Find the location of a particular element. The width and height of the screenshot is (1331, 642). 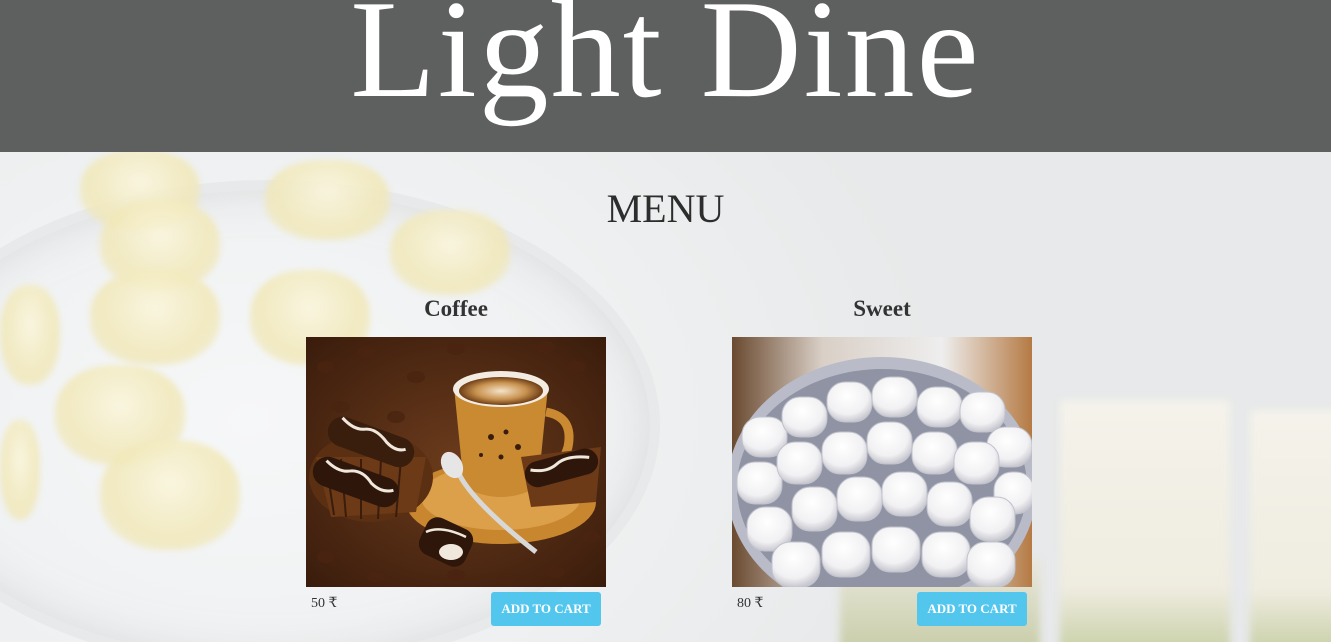

menu-item-price: 50 ₹ is located at coordinates (324, 603).